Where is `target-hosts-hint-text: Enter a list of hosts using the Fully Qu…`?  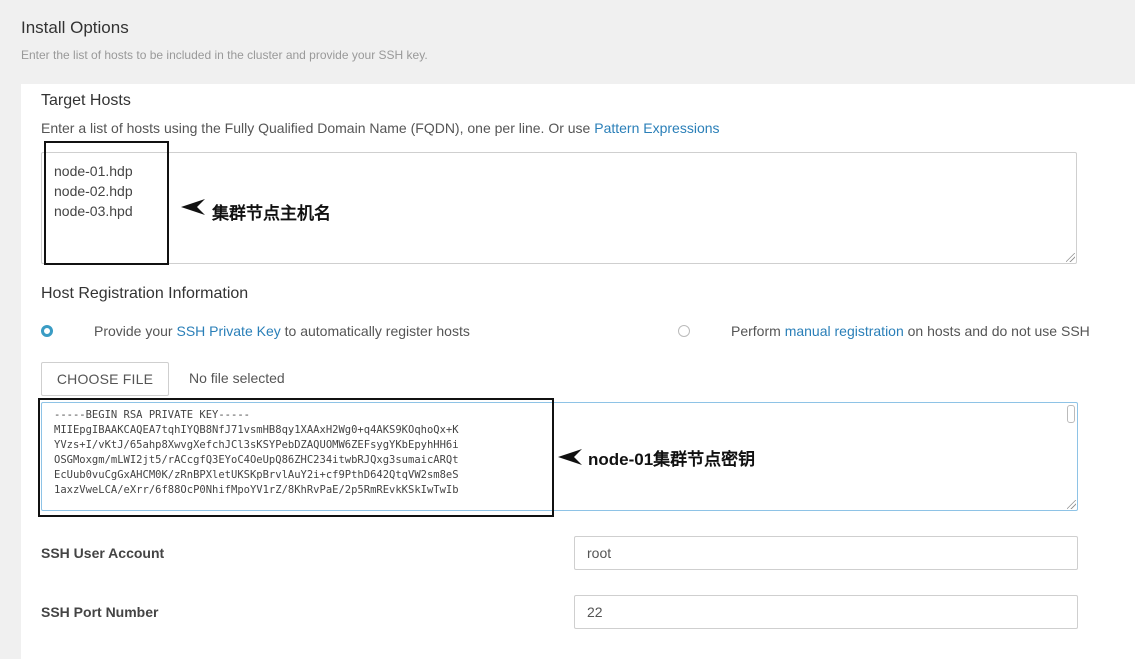
target-hosts-hint-text: Enter a list of hosts using the Fully Qu… is located at coordinates (318, 128).